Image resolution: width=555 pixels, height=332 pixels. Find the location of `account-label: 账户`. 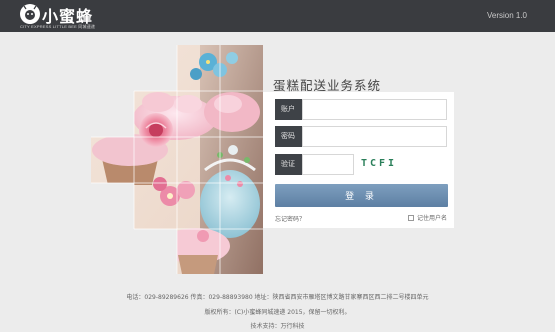

account-label: 账户 is located at coordinates (288, 109).